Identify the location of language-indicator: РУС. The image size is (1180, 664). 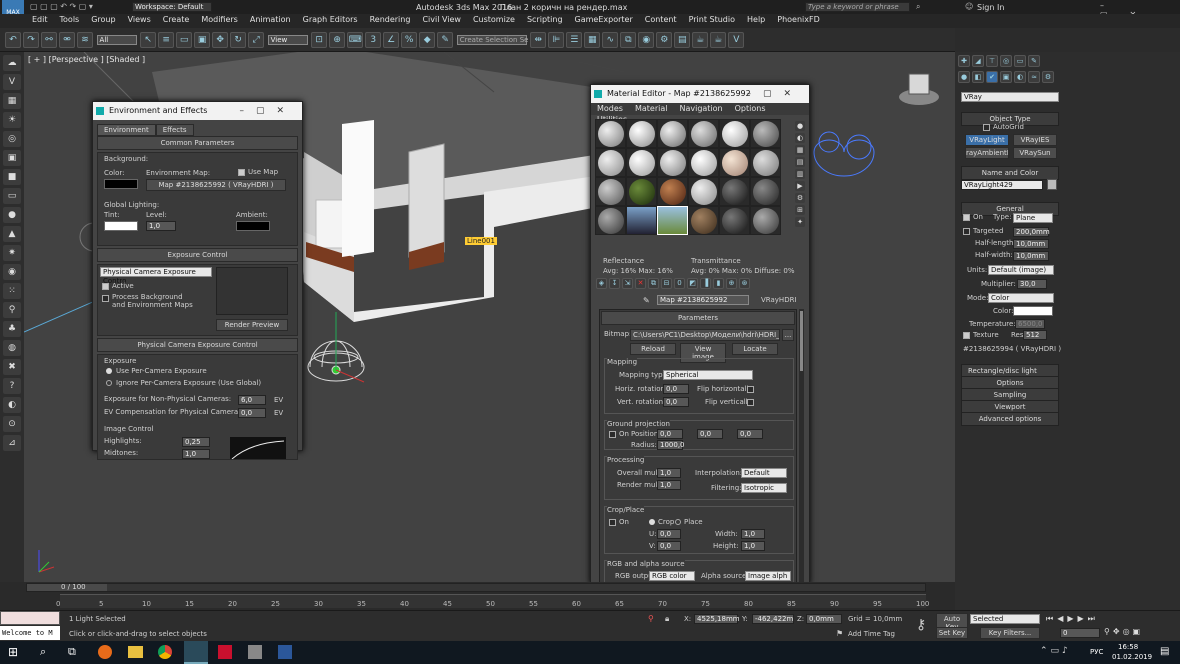
(1096, 652).